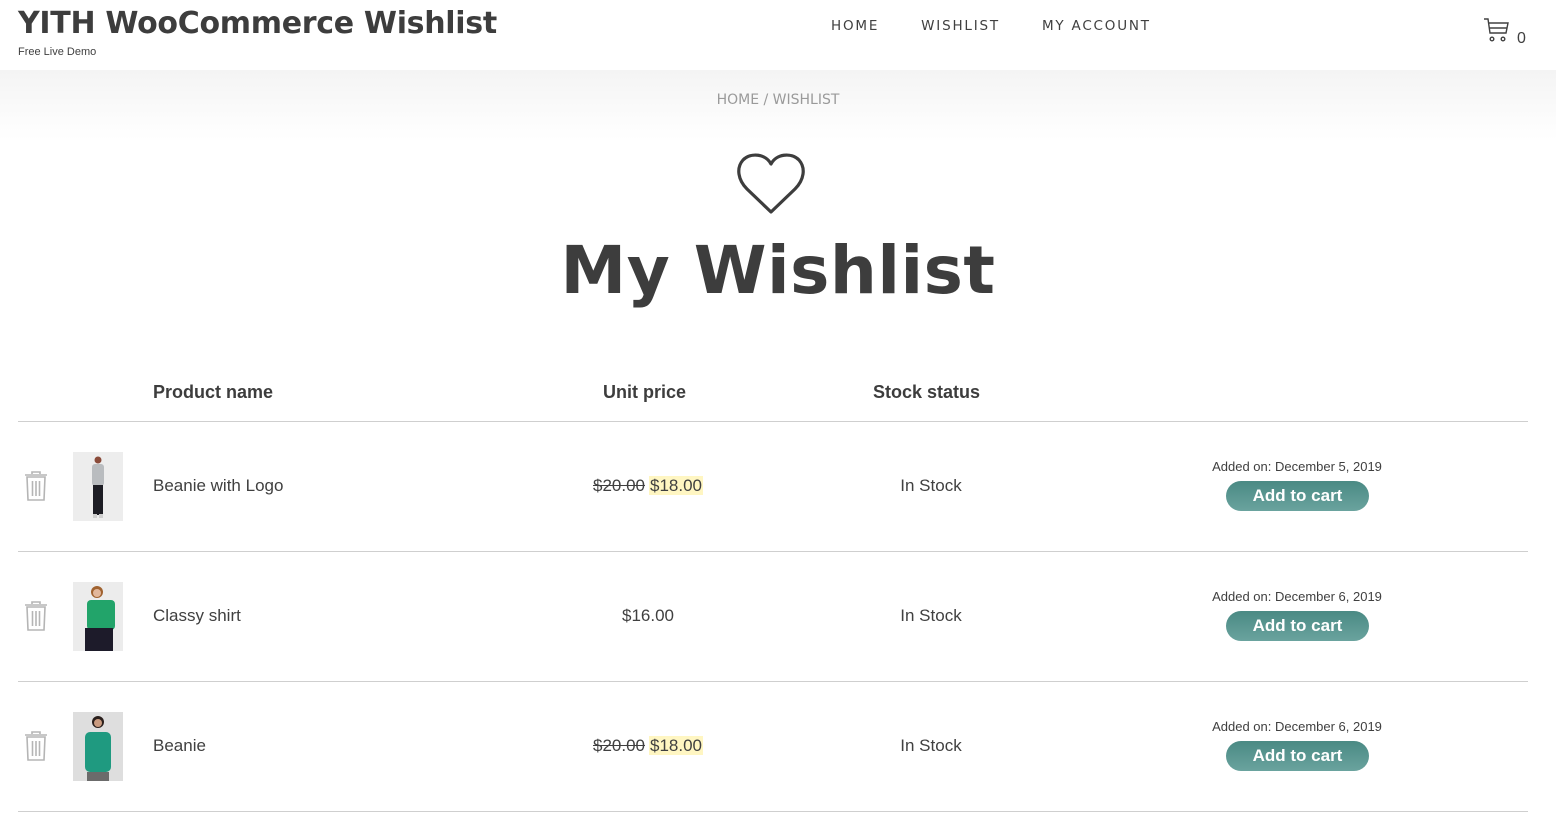 The image size is (1556, 828). What do you see at coordinates (773, 392) in the screenshot?
I see `table-header: Product name Unit price Stock status` at bounding box center [773, 392].